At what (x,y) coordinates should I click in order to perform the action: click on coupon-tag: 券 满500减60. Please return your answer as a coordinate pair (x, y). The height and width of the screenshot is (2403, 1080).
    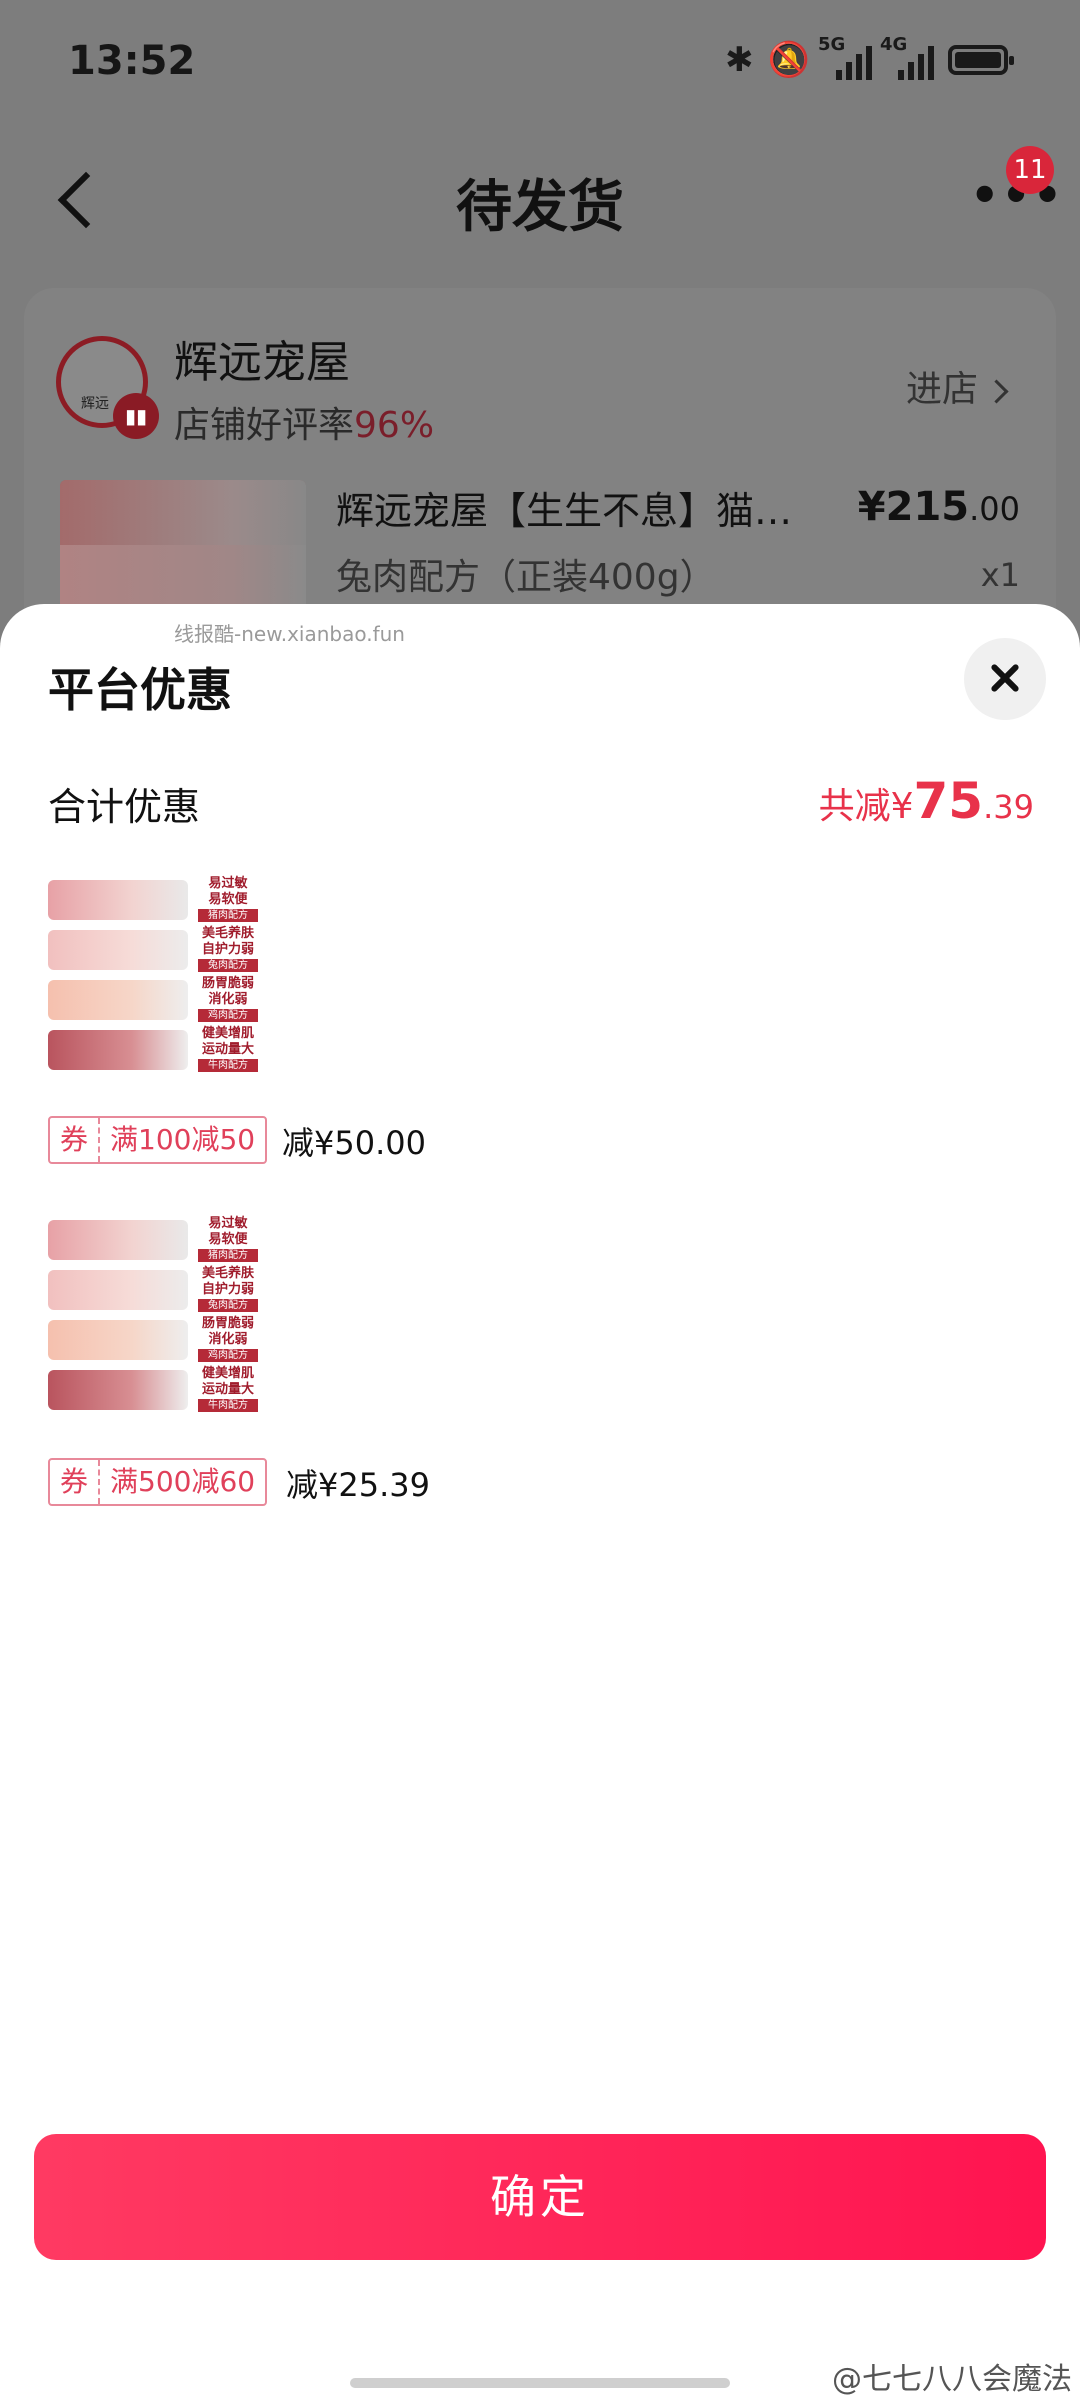
    Looking at the image, I should click on (158, 1482).